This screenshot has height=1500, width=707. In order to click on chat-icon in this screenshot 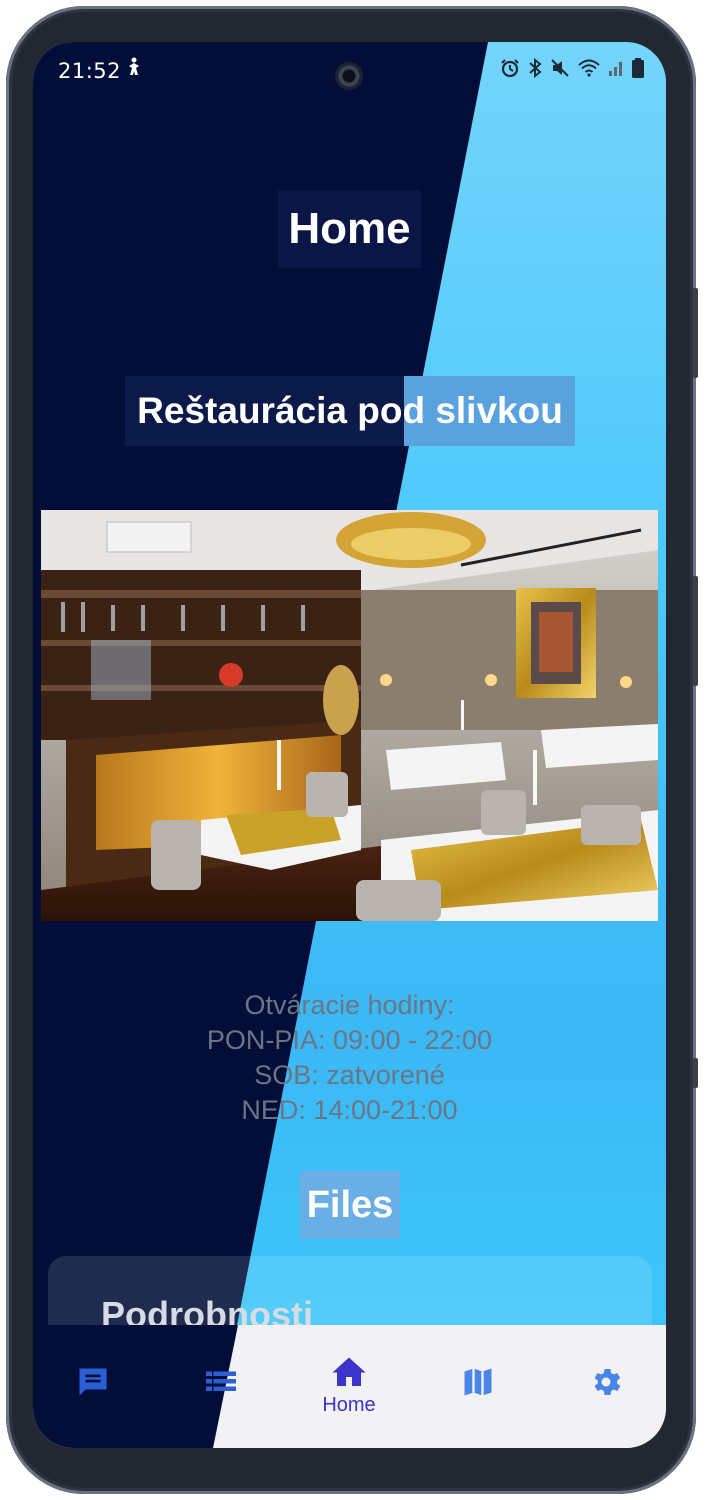, I will do `click(93, 1384)`.